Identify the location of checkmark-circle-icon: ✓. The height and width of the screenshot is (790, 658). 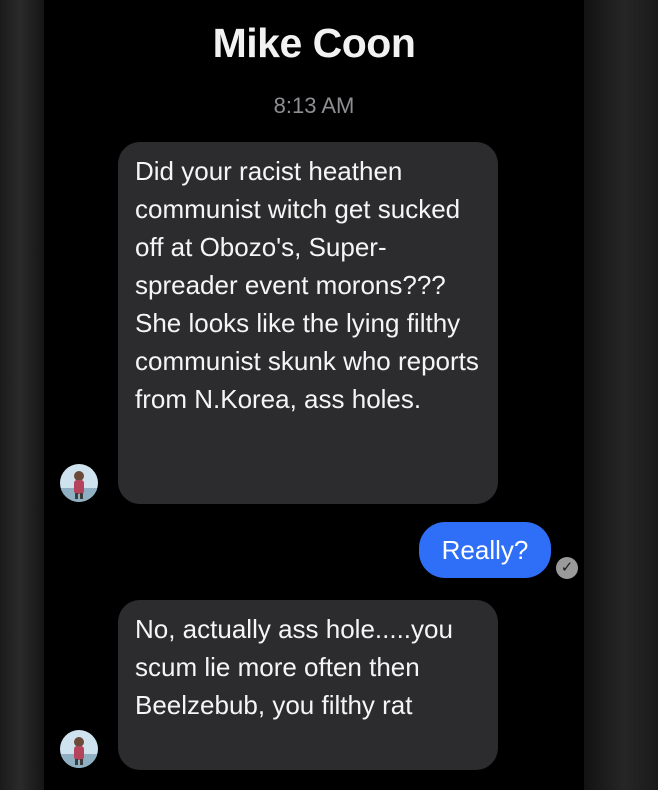
(567, 568).